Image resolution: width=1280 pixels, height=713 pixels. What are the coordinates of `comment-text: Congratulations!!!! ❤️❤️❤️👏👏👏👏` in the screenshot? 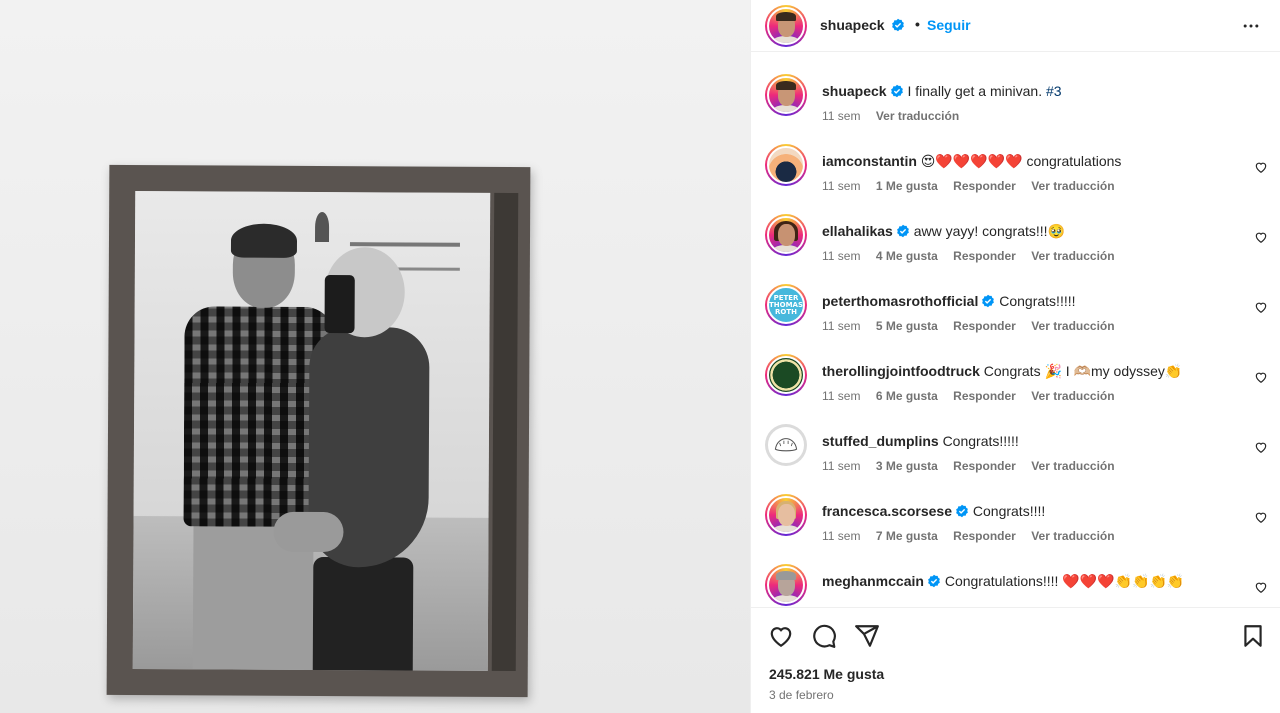 It's located at (1064, 581).